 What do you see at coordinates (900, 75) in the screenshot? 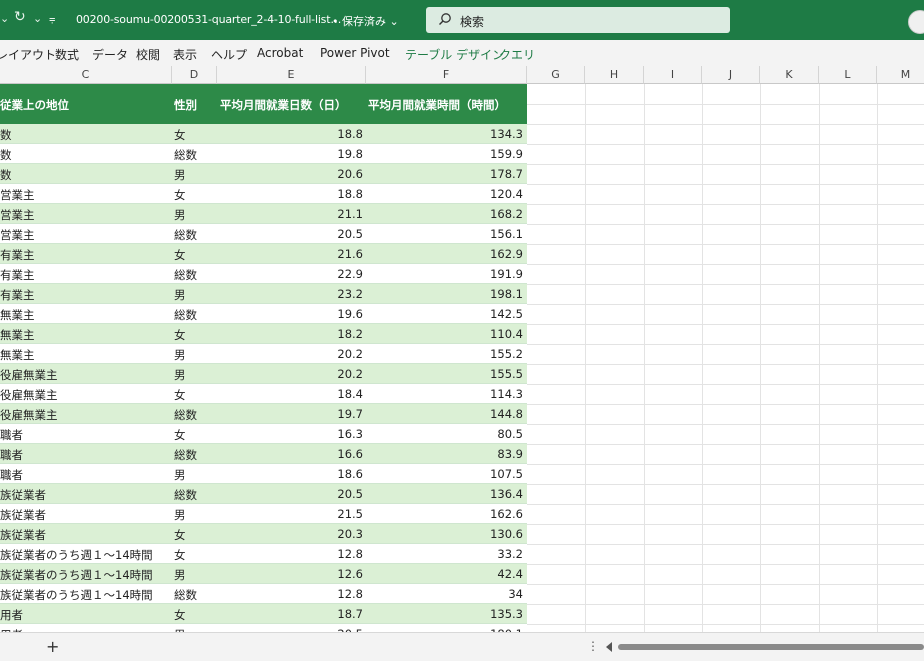
I see `column-header-m: M` at bounding box center [900, 75].